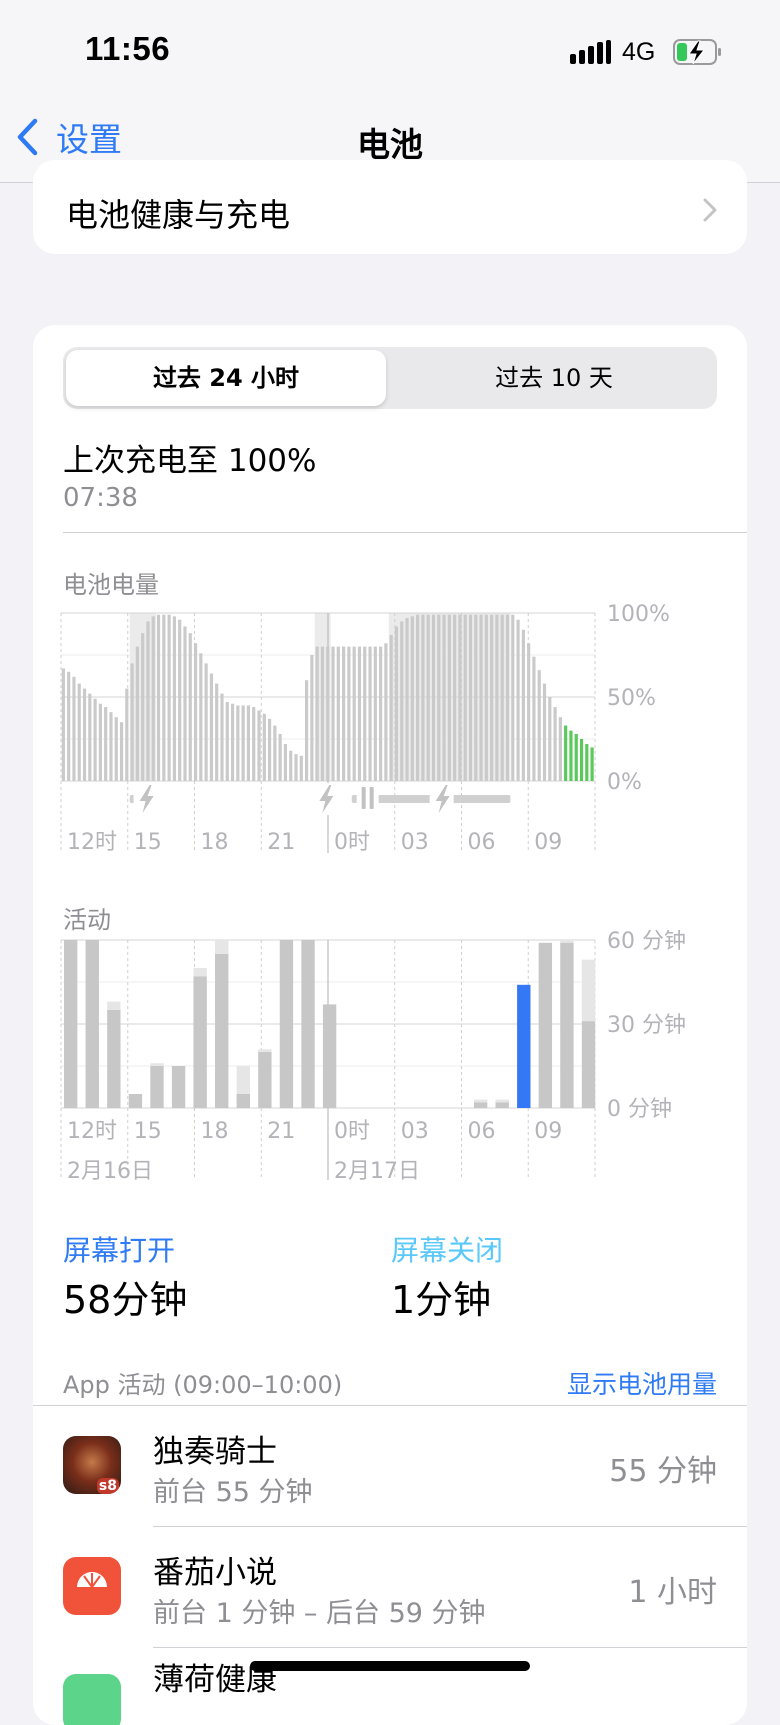 The width and height of the screenshot is (780, 1725). I want to click on app-row-tomato-novel: 番茄小说 前台 1 分钟 – 后台 59 分钟 1 小时, so click(390, 1587).